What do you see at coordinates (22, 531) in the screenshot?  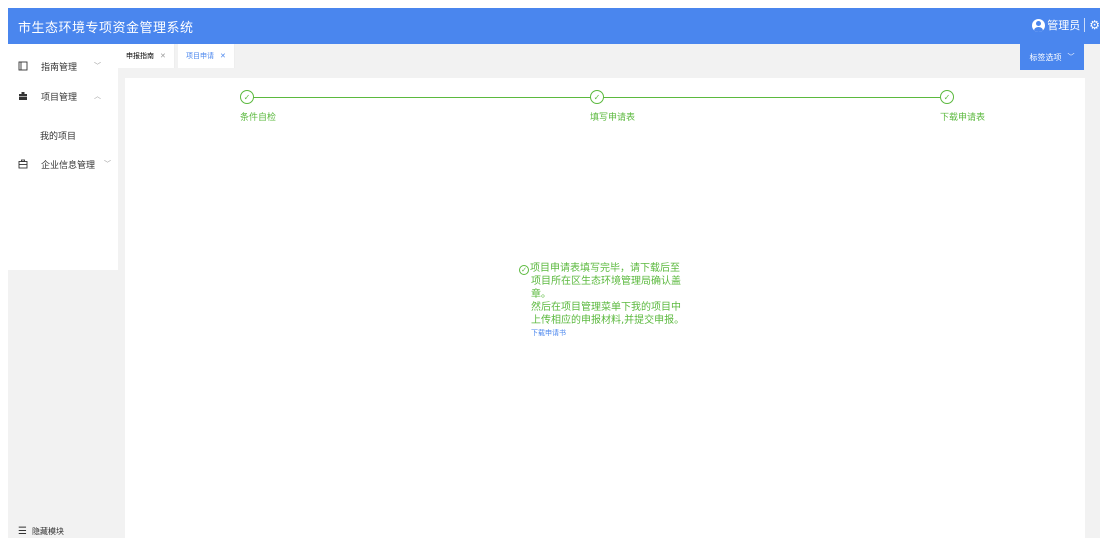 I see `menu-icon: ☰` at bounding box center [22, 531].